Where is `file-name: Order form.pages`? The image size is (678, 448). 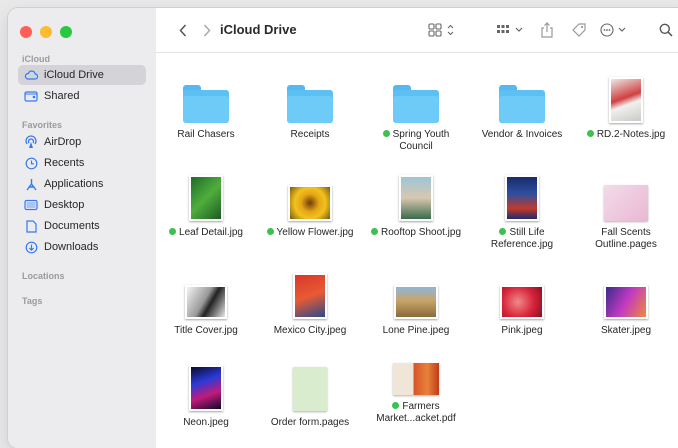 file-name: Order form.pages is located at coordinates (310, 422).